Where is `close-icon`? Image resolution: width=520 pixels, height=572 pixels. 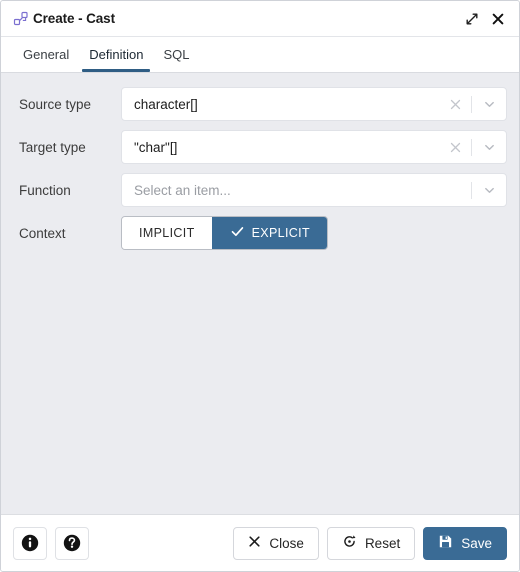 close-icon is located at coordinates (498, 19).